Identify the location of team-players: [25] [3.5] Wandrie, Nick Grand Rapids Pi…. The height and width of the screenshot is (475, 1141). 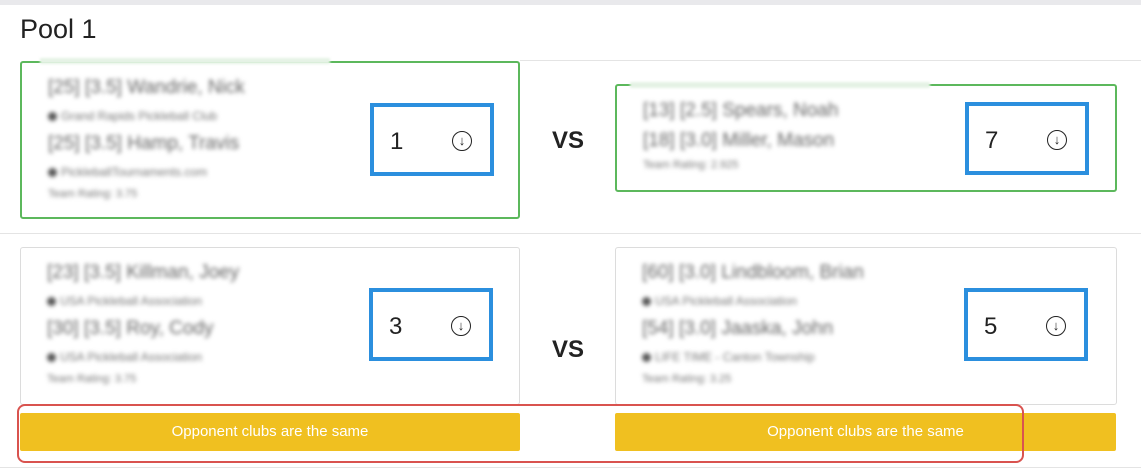
(213, 138).